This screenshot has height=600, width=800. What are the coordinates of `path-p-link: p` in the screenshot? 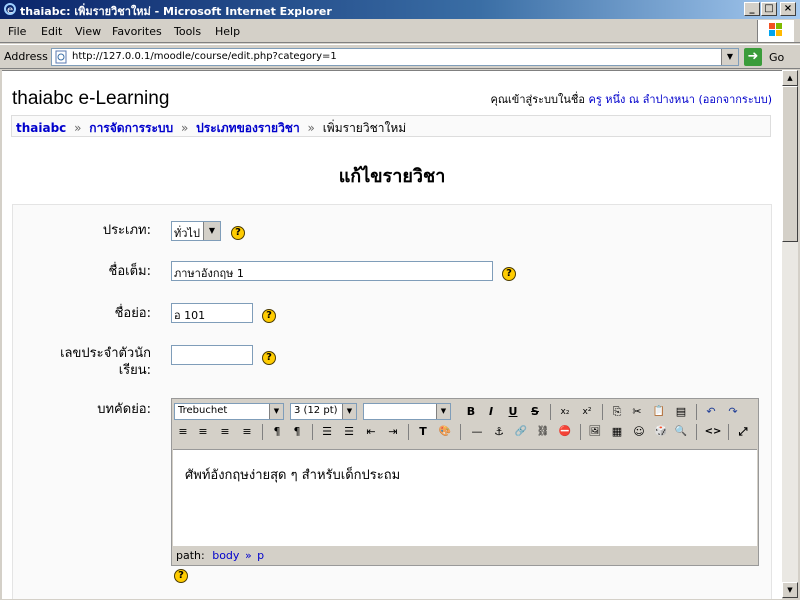 It's located at (260, 555).